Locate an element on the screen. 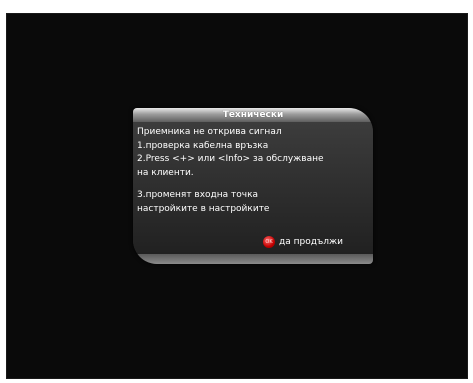 Image resolution: width=473 pixels, height=383 pixels. dialog-title: Технически is located at coordinates (253, 115).